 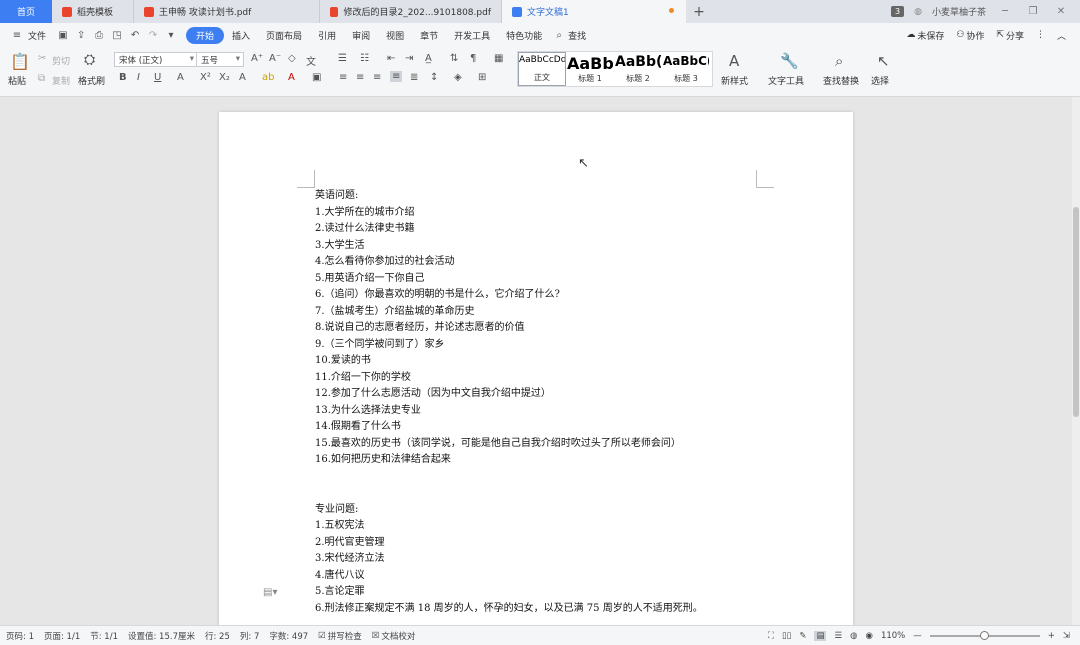 I want to click on outline-view-icon: ☰, so click(x=838, y=636).